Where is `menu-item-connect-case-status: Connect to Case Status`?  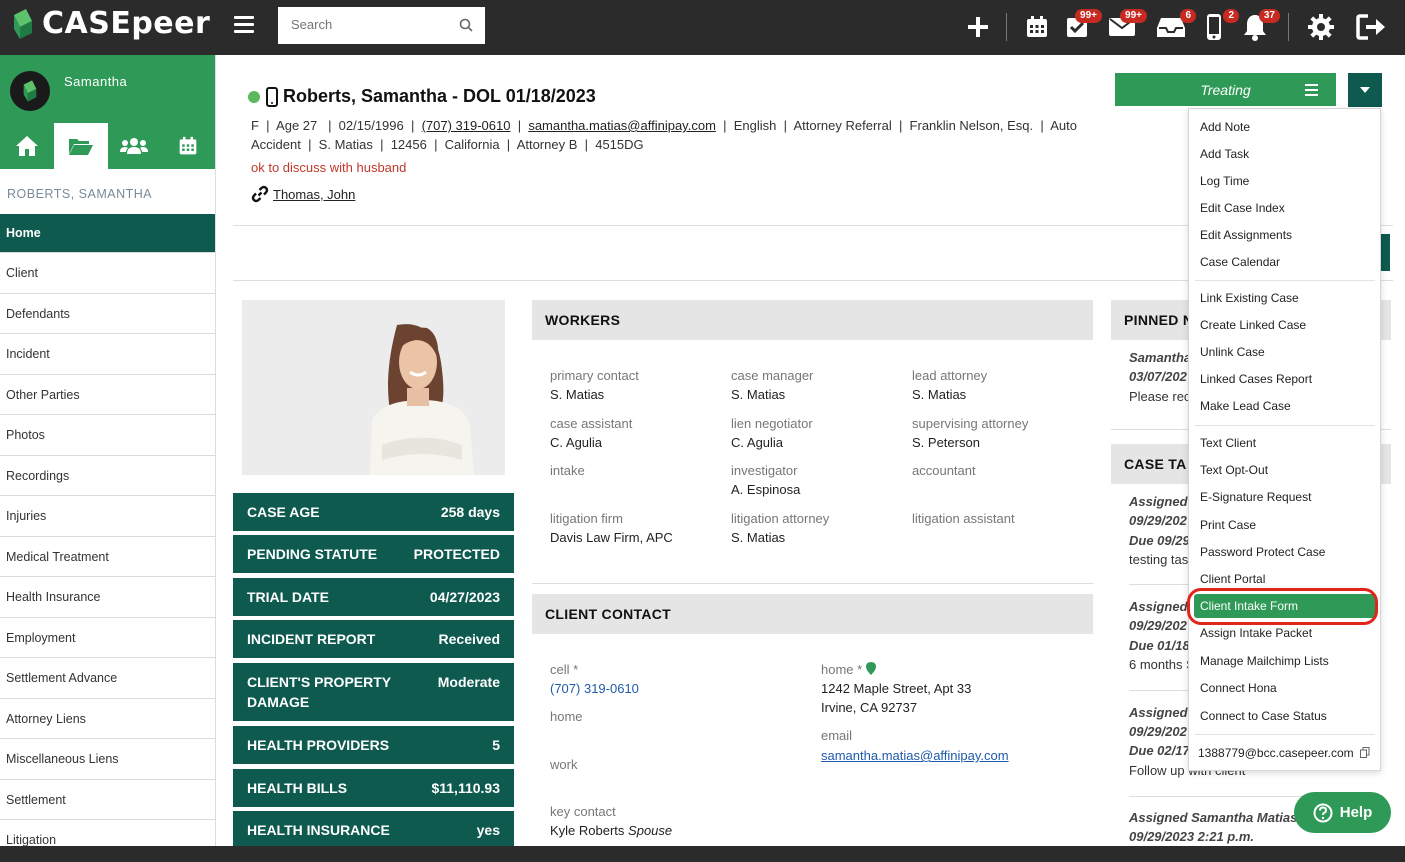 menu-item-connect-case-status: Connect to Case Status is located at coordinates (1263, 716).